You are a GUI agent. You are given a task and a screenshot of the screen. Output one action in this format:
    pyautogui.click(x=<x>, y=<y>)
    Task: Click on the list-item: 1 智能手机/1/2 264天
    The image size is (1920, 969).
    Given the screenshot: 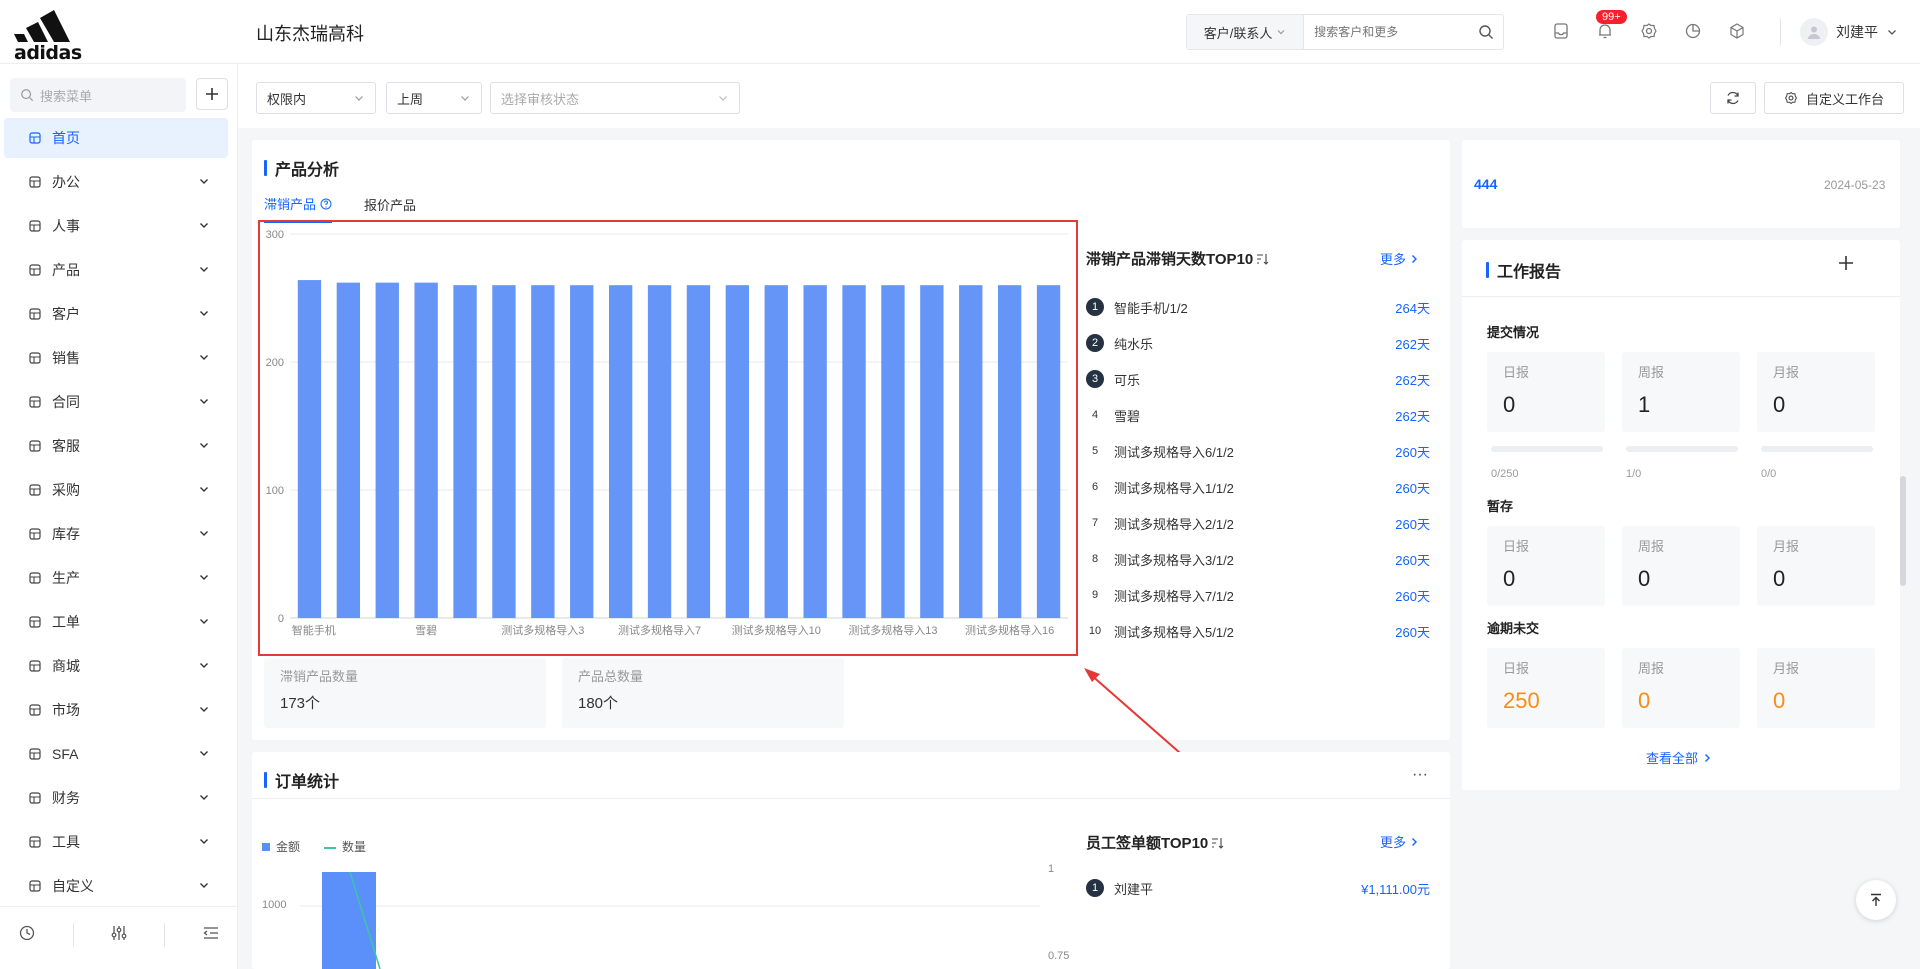 What is the action you would take?
    pyautogui.click(x=1258, y=307)
    